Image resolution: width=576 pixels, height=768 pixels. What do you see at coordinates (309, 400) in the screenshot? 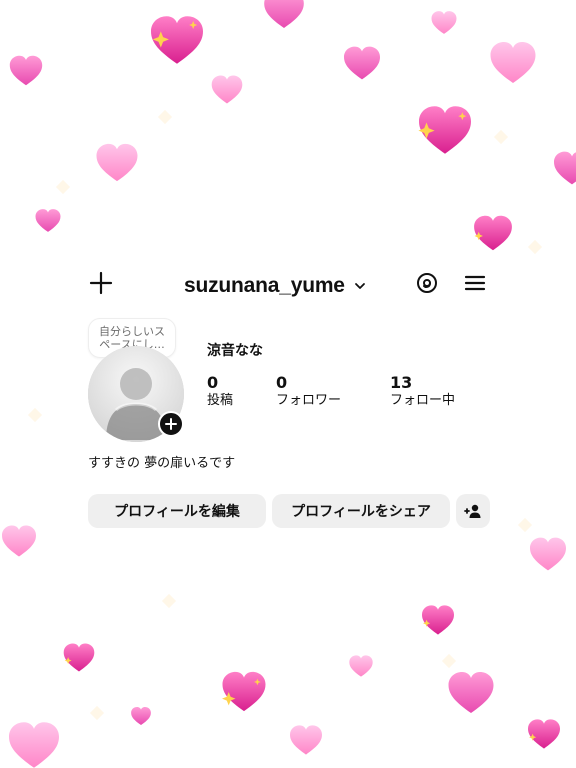
I see `stat-label: フォロワー` at bounding box center [309, 400].